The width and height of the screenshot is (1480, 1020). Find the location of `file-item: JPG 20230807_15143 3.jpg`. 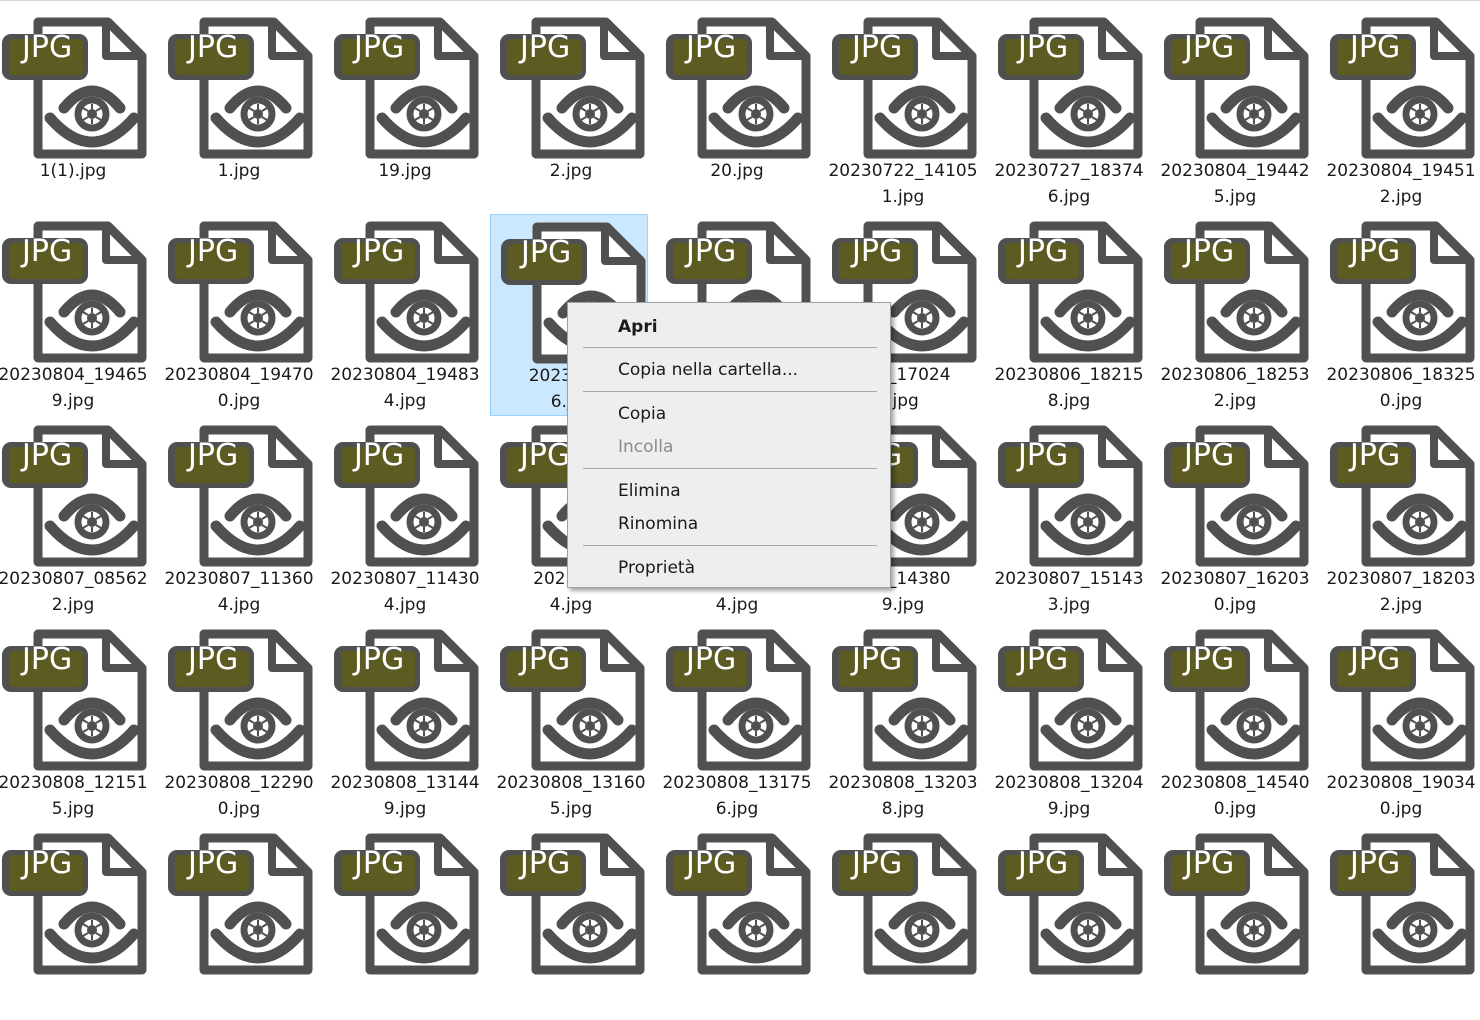

file-item: JPG 20230807_15143 3.jpg is located at coordinates (1072, 513).